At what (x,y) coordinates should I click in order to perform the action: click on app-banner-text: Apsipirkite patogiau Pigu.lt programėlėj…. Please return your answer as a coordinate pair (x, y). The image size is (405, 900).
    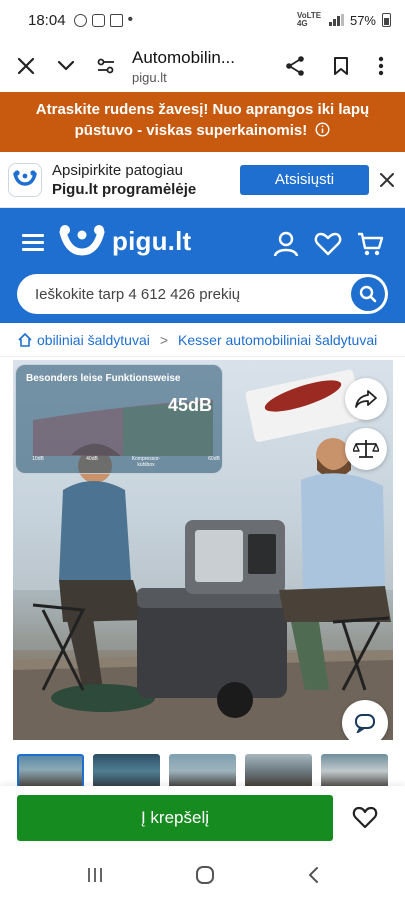
    Looking at the image, I should click on (124, 180).